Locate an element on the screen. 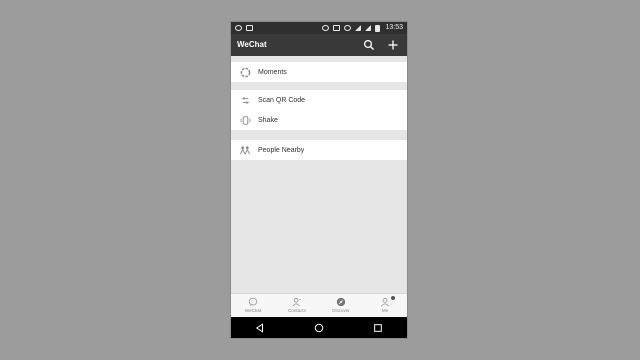 This screenshot has width=640, height=360. group-moments: Moments is located at coordinates (319, 72).